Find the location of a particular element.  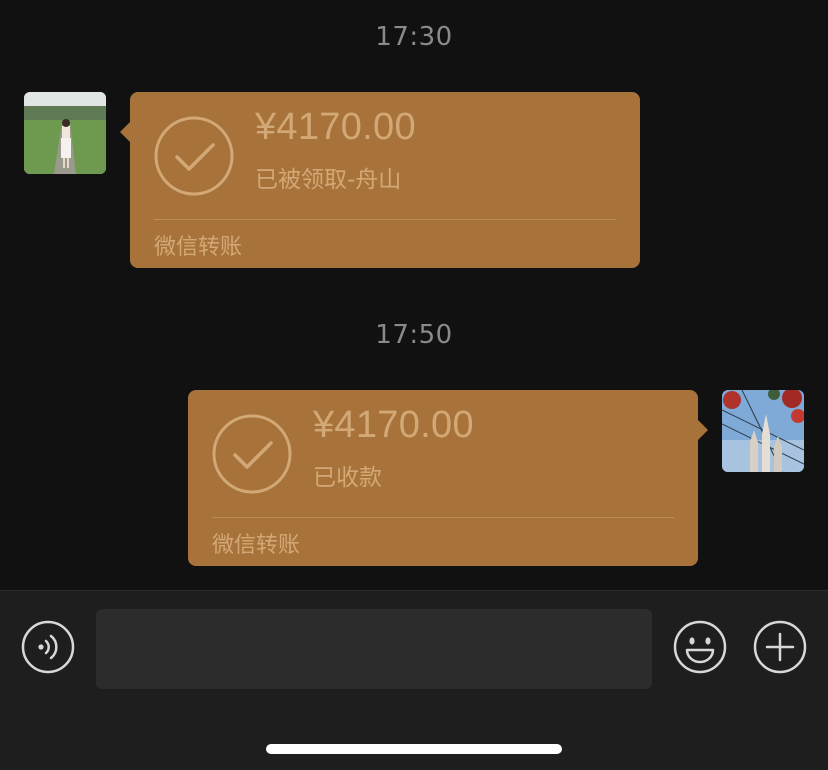

self-avatar-image is located at coordinates (763, 431).